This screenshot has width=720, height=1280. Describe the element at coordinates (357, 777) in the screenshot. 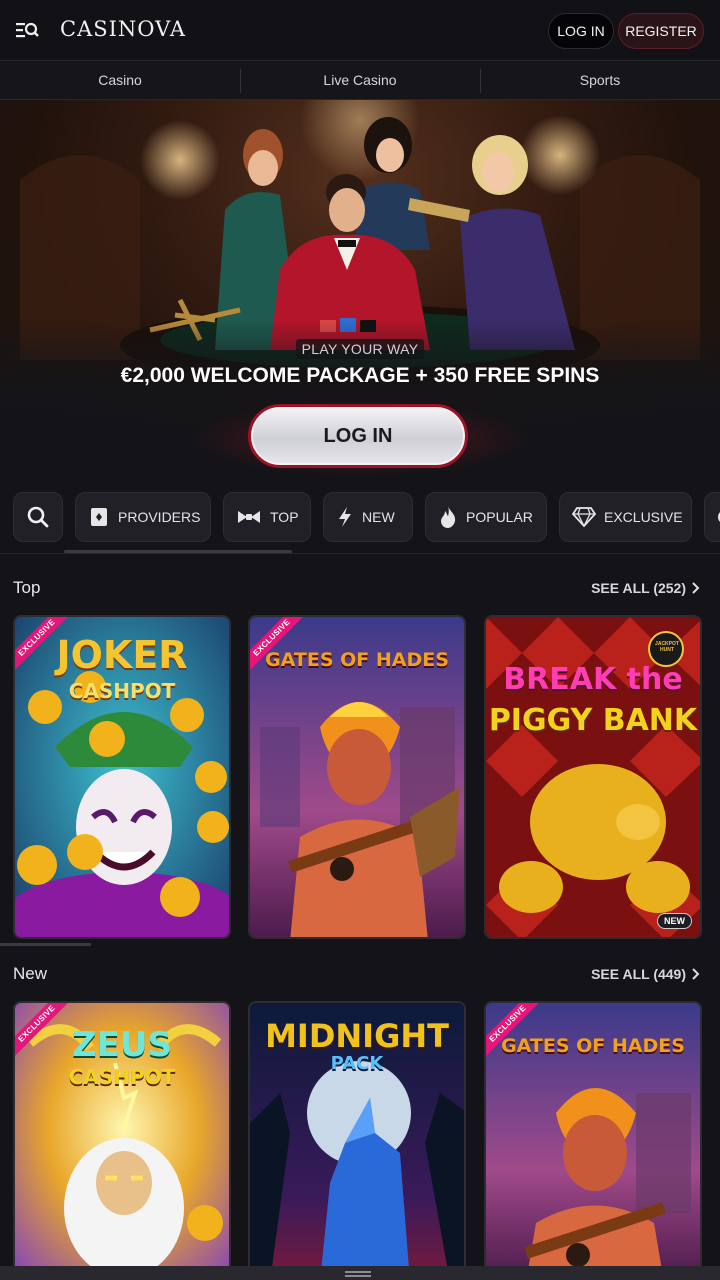

I see `game-card-gates-of-hades: GATES OF HADES EXCLUSIVE` at that location.